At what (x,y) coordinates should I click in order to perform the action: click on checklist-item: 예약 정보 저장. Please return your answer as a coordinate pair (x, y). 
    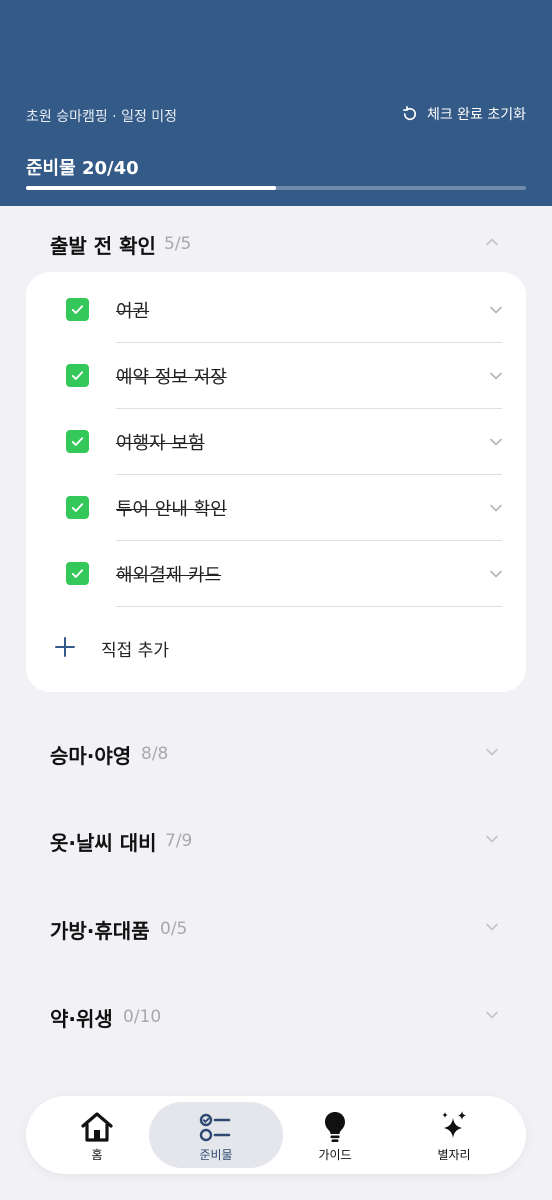
    Looking at the image, I should click on (276, 376).